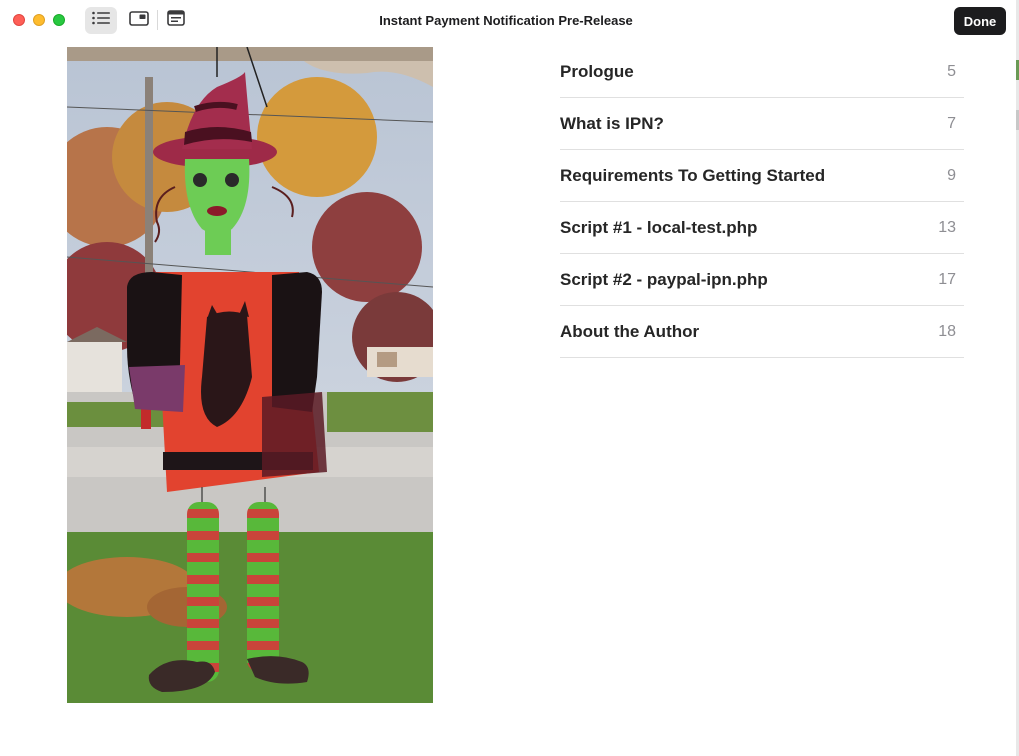  What do you see at coordinates (630, 331) in the screenshot?
I see `toc-item-title: About the Author` at bounding box center [630, 331].